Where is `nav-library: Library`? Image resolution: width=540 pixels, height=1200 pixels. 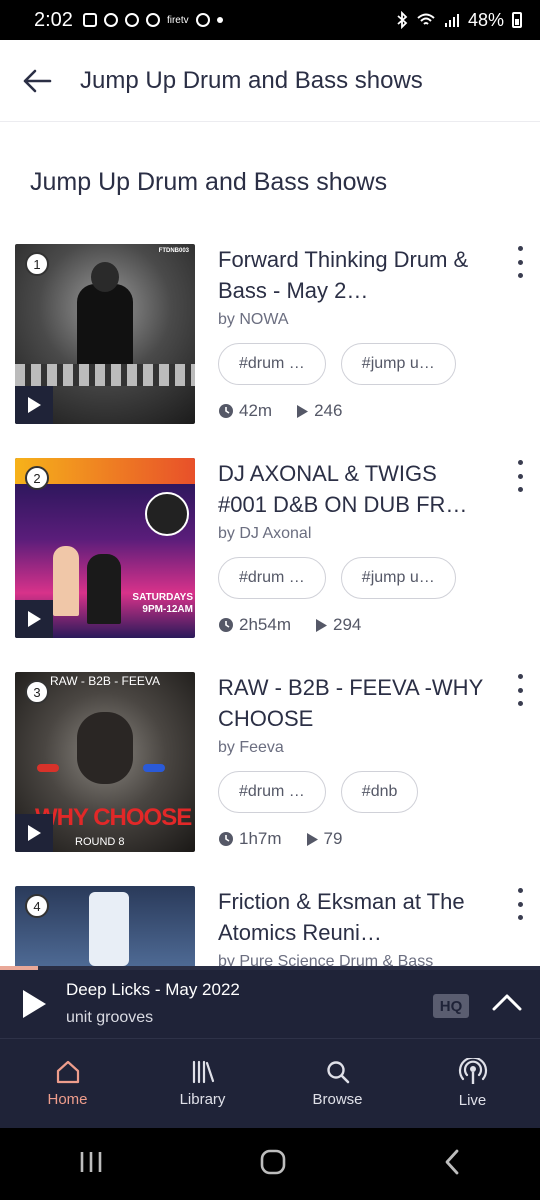
nav-library: Library is located at coordinates (202, 1083).